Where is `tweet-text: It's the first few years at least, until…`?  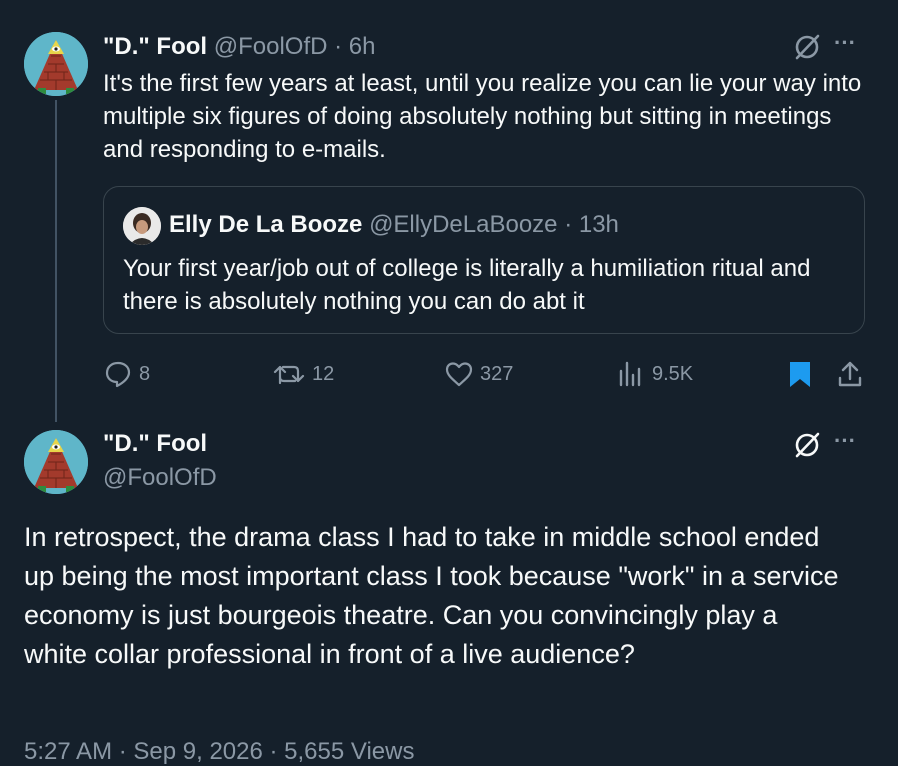 tweet-text: It's the first few years at least, until… is located at coordinates (482, 116).